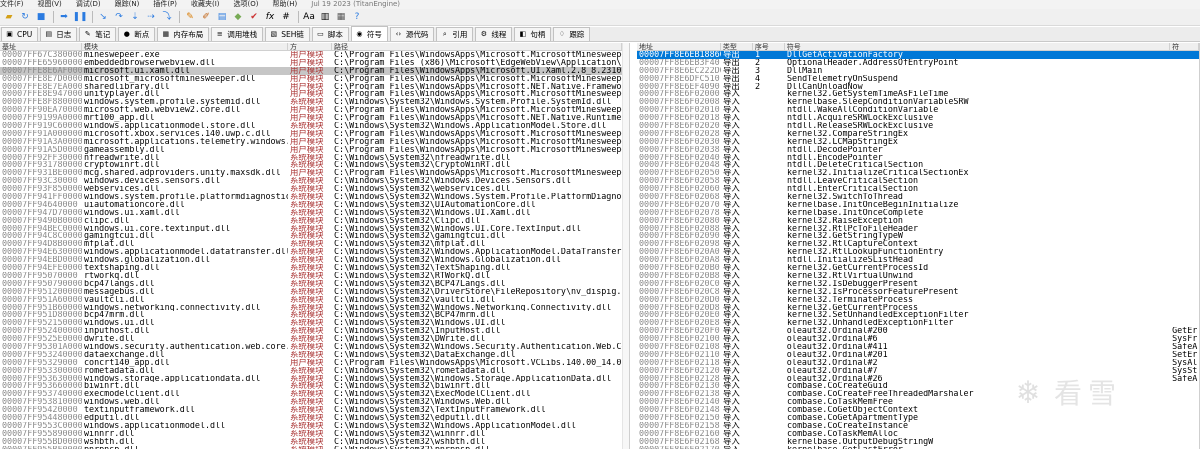  Describe the element at coordinates (679, 46) in the screenshot. I see `header-address: 地址` at that location.